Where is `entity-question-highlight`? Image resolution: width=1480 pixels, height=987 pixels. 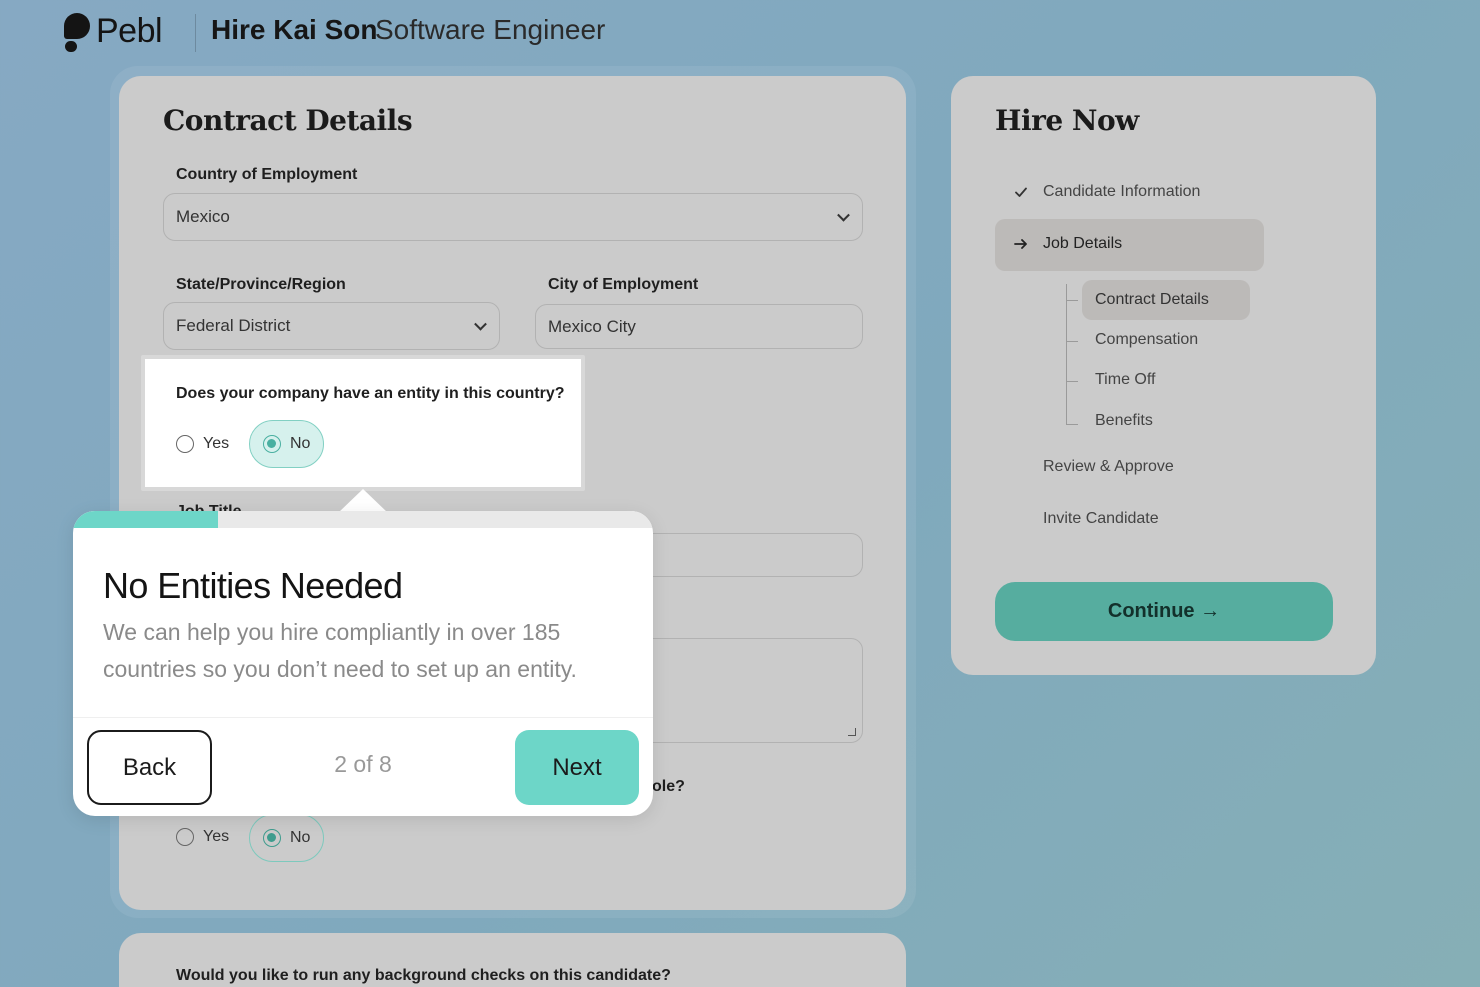
entity-question-highlight is located at coordinates (363, 423).